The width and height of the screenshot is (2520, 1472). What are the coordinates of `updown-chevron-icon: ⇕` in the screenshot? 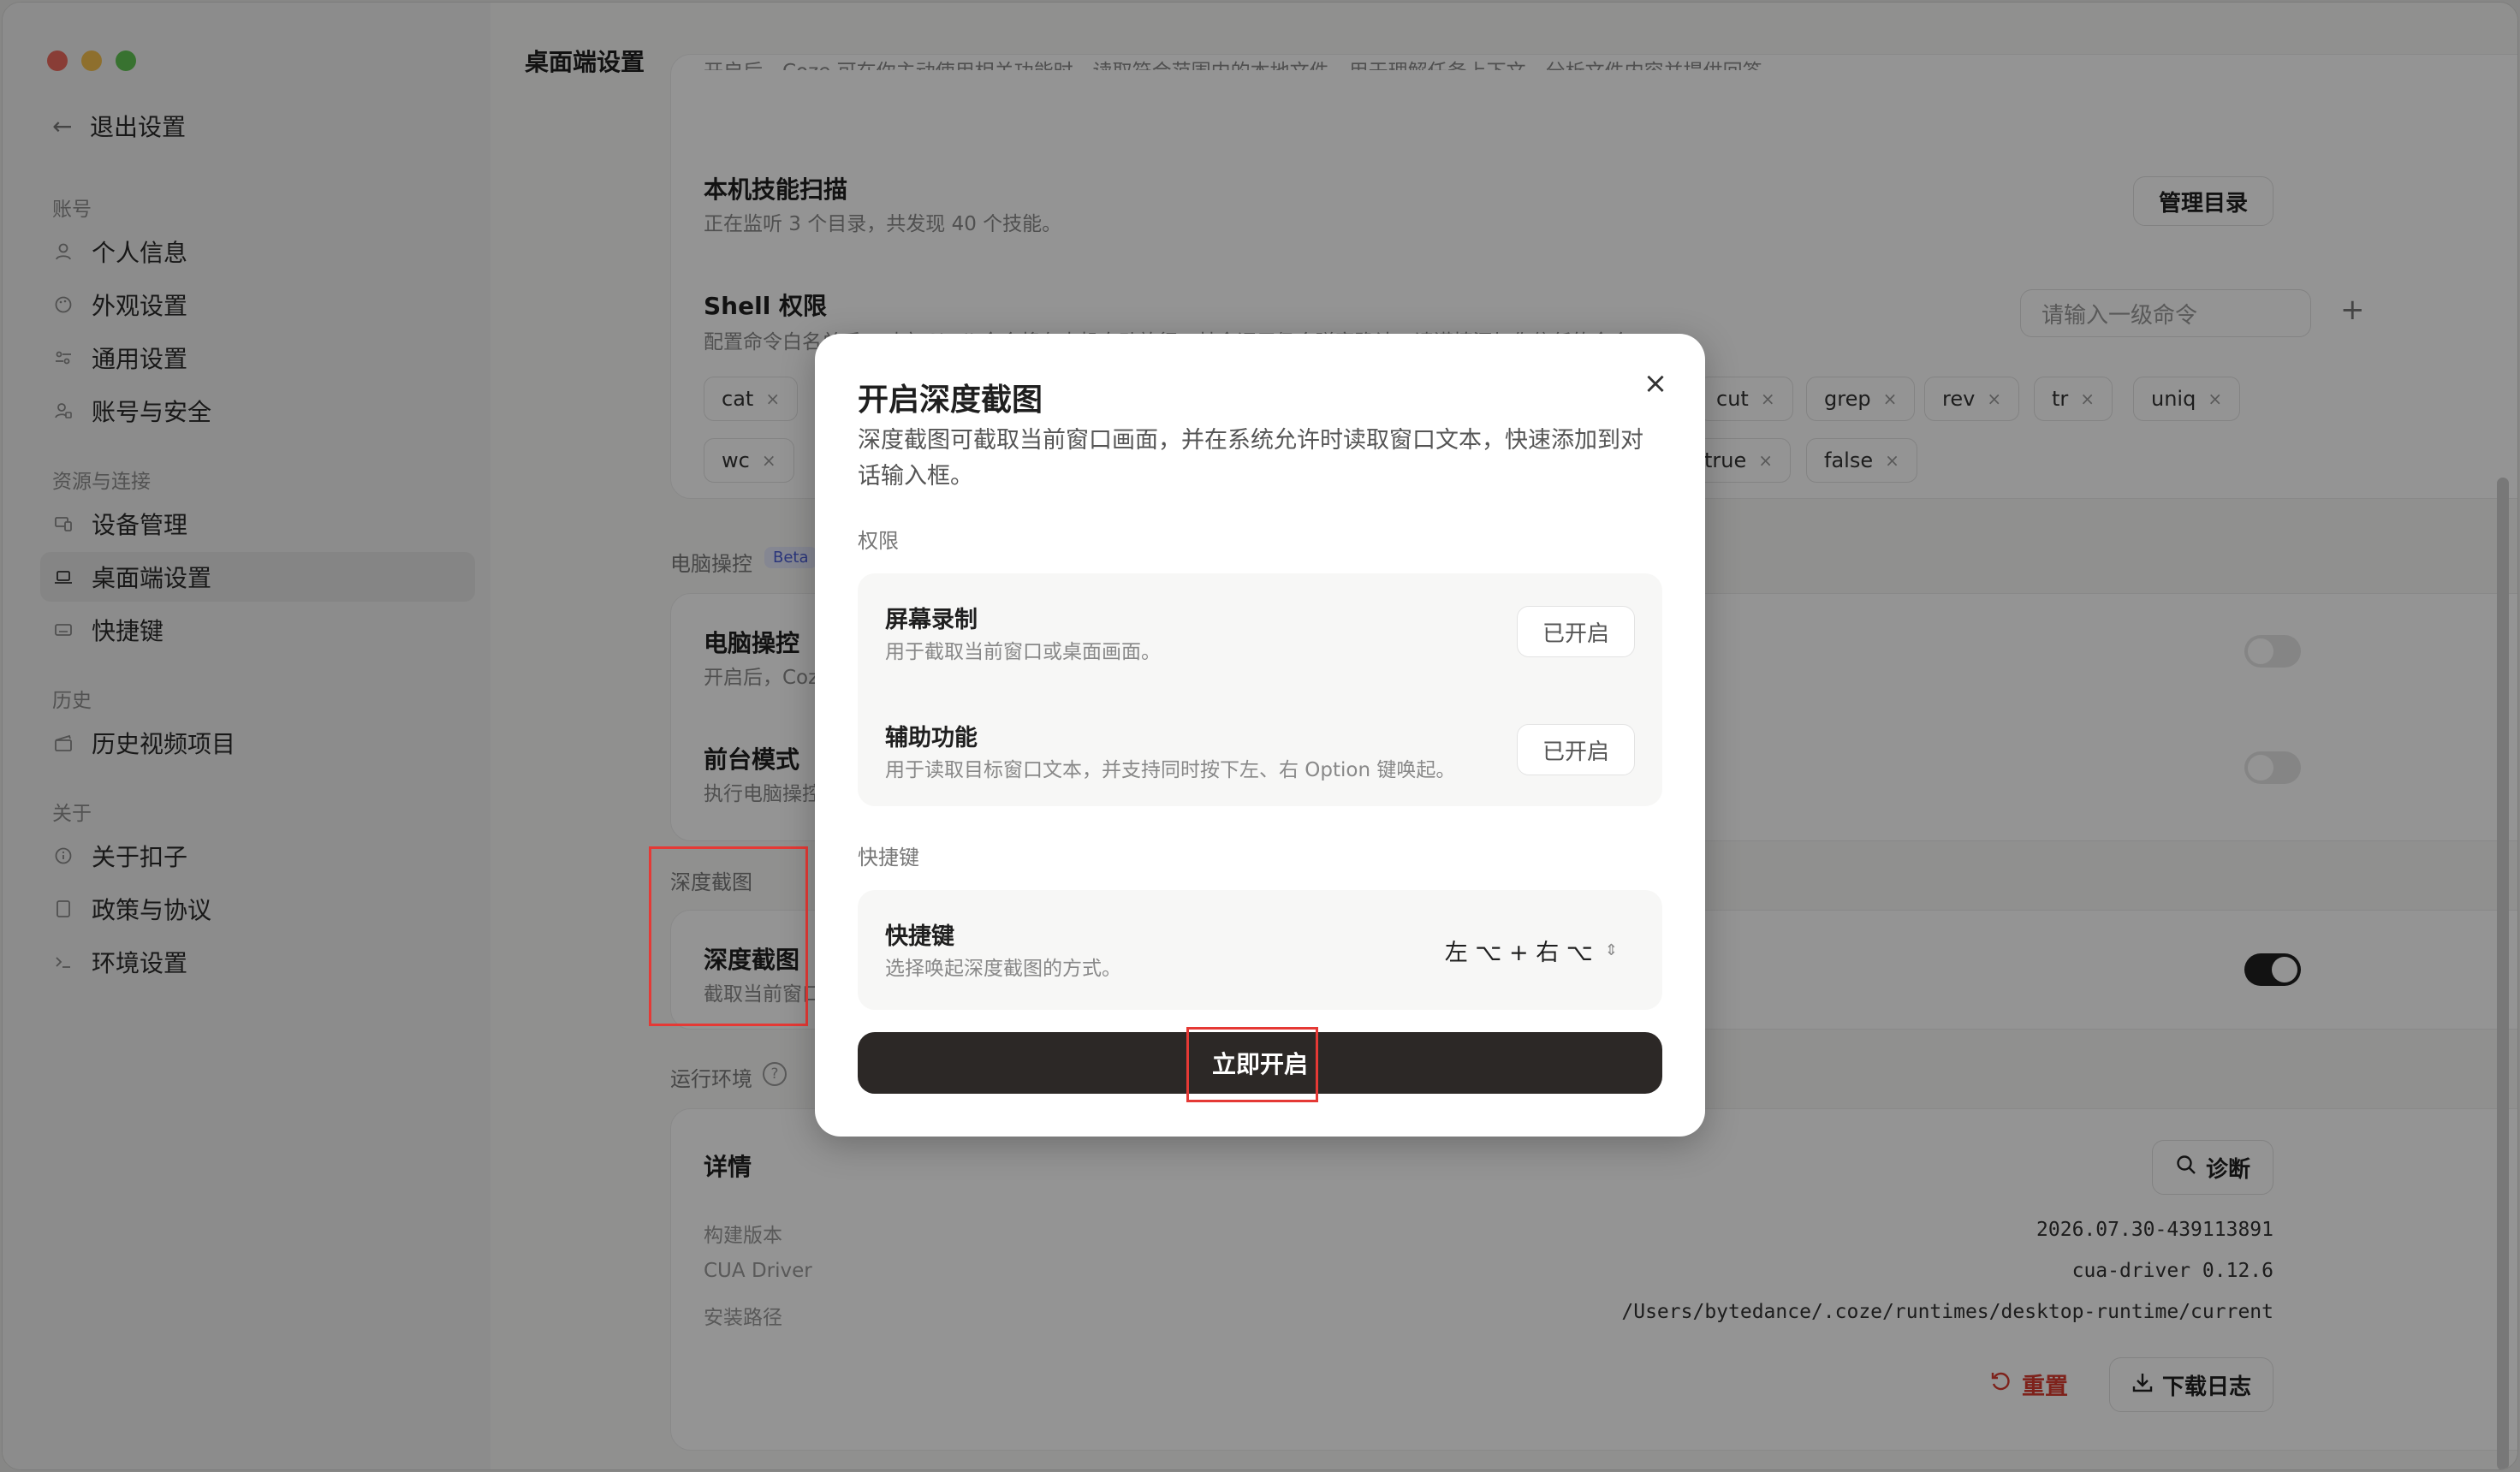 It's located at (1611, 950).